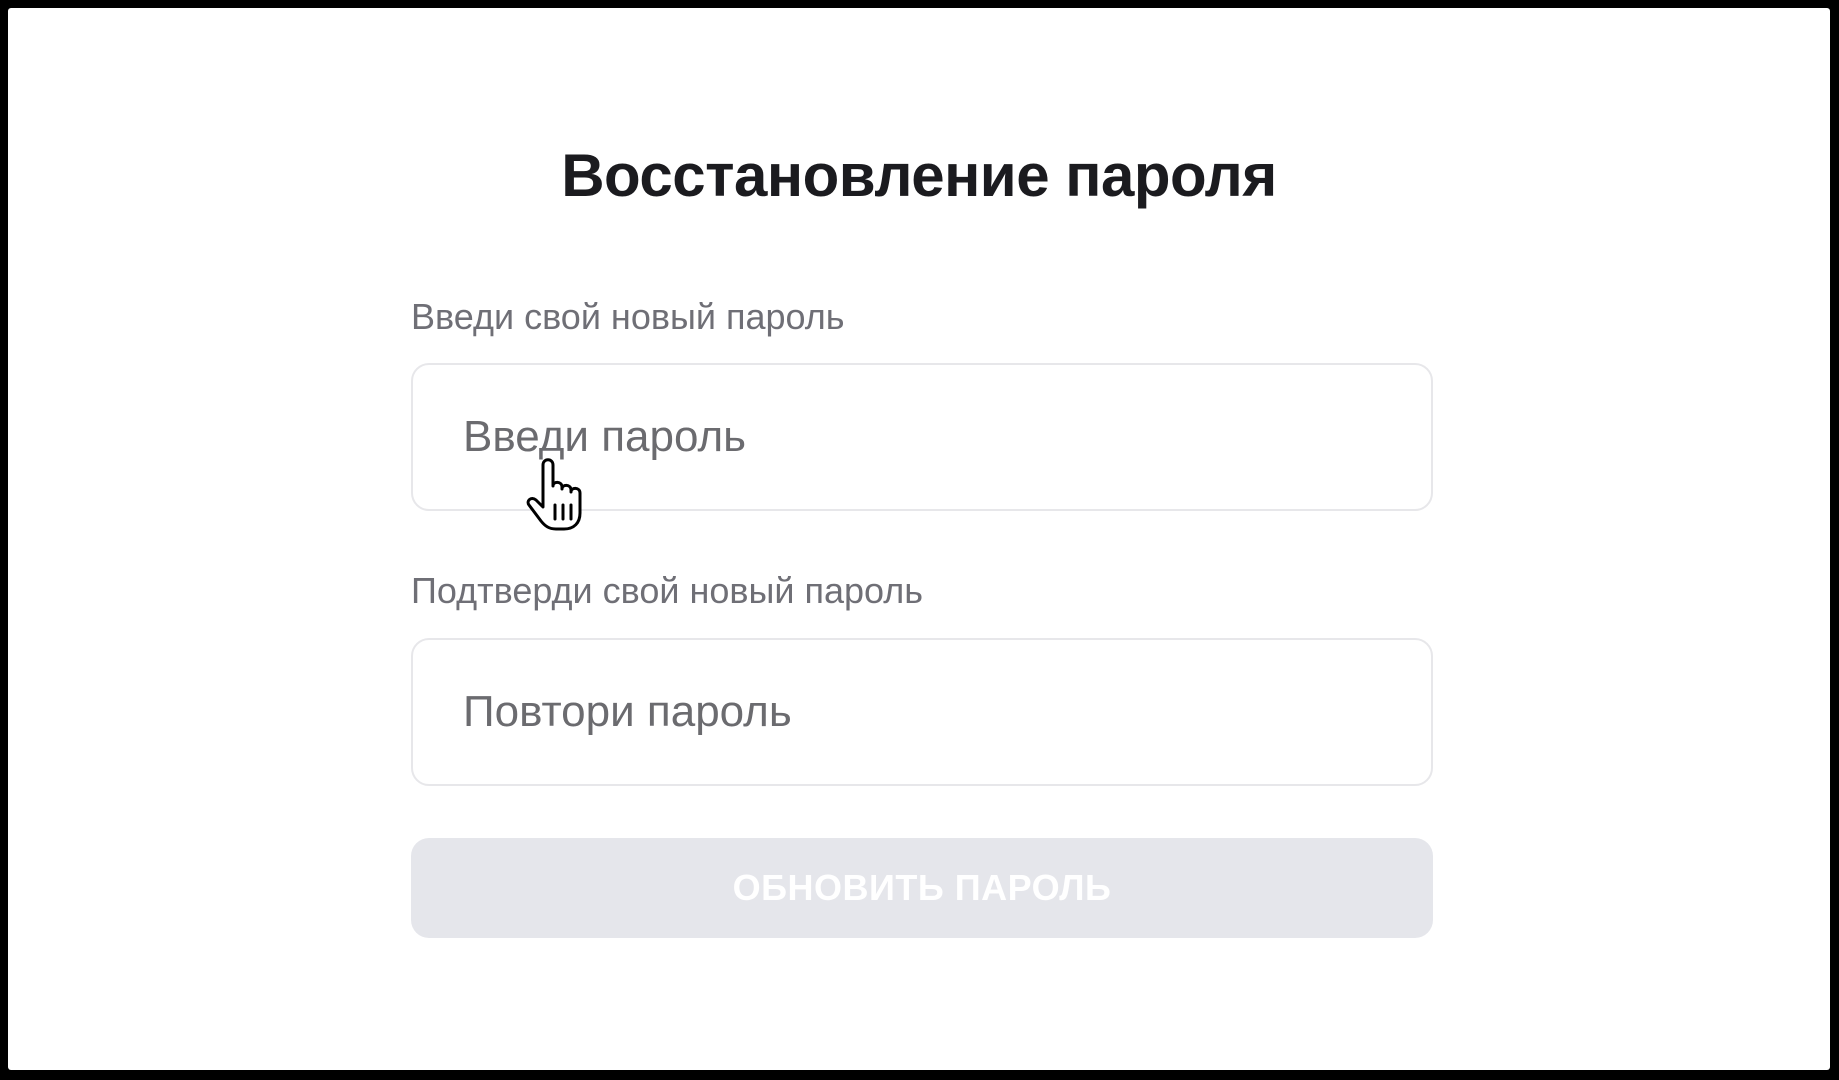 Image resolution: width=1839 pixels, height=1080 pixels. Describe the element at coordinates (922, 888) in the screenshot. I see `update-password-button: ОБНОВИТЬ ПАРОЛЬ` at that location.